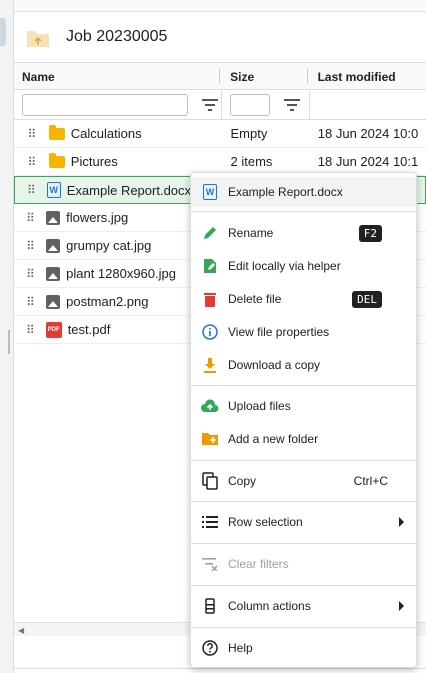 This screenshot has width=426, height=673. What do you see at coordinates (53, 329) in the screenshot?
I see `pdf-icon: PDF` at bounding box center [53, 329].